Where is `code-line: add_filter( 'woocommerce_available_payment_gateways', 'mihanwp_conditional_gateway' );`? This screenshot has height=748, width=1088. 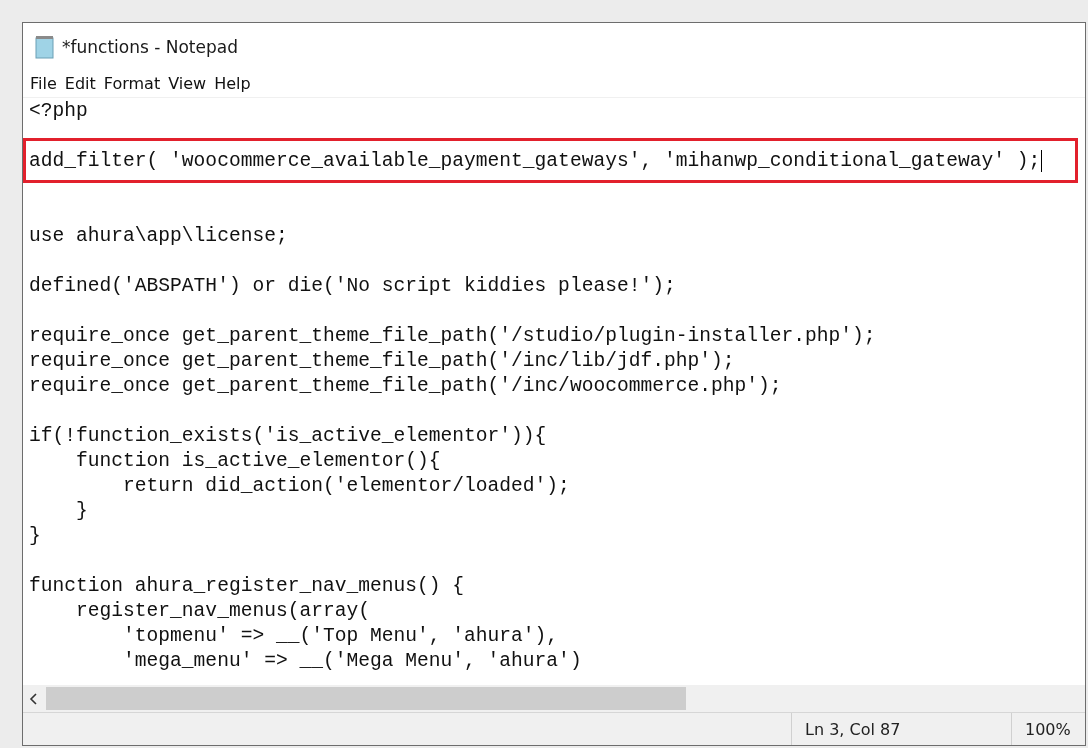 code-line: add_filter( 'woocommerce_available_payment_gateways', 'mihanwp_conditional_gateway' ); is located at coordinates (535, 161).